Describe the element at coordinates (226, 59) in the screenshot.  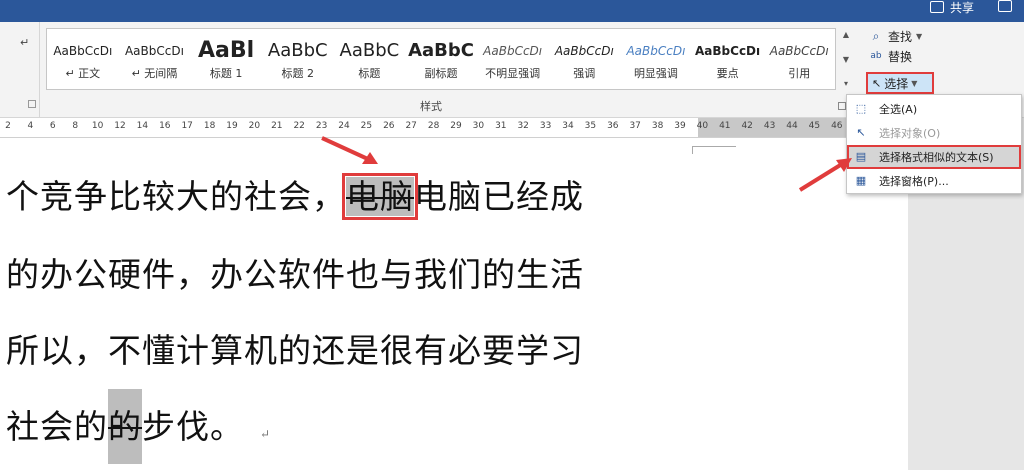
I see `style-item: AaBl 标题 1` at that location.